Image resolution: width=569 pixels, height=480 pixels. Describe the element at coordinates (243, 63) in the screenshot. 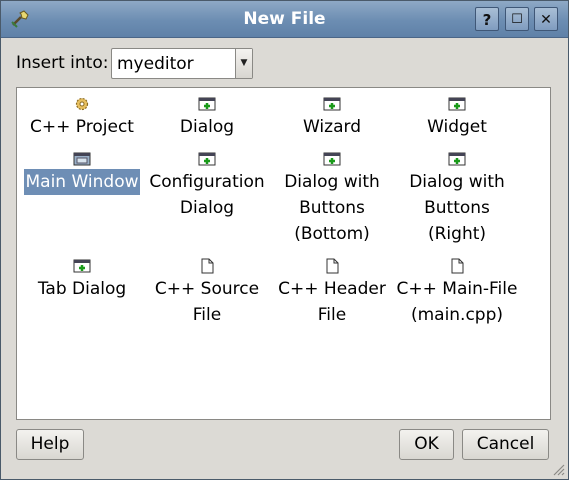

I see `chevron-down-icon: ▼` at that location.